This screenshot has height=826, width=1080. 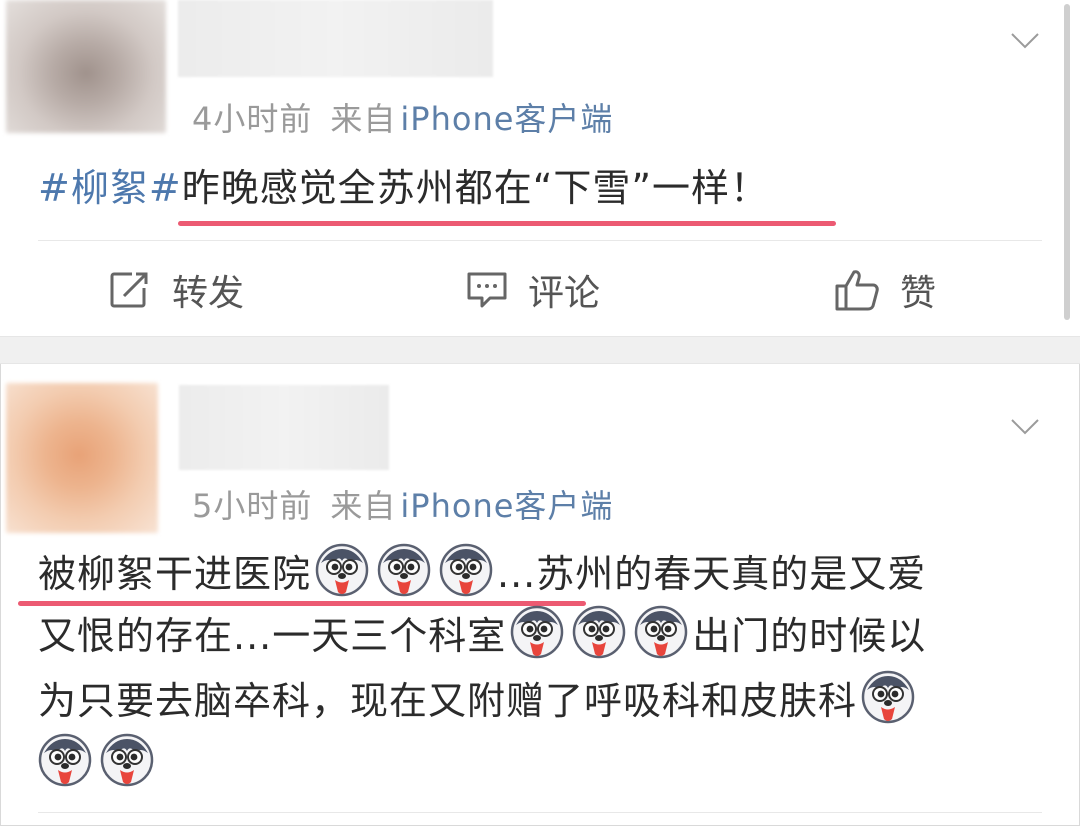 What do you see at coordinates (110, 188) in the screenshot?
I see `hashtag-link: #柳絮#` at bounding box center [110, 188].